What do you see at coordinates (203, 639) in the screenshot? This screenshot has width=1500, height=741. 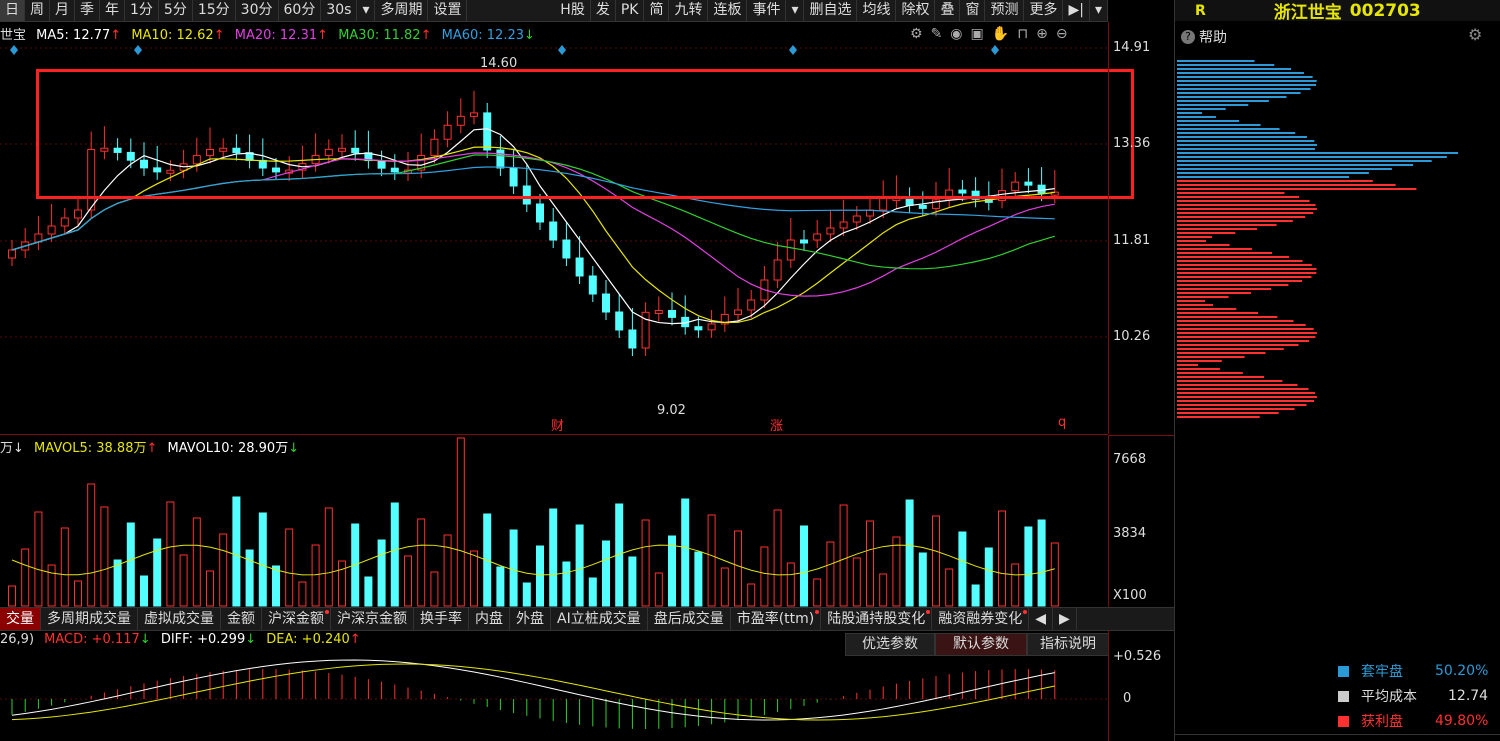 I see `diff-value: DIFF: +0.299` at bounding box center [203, 639].